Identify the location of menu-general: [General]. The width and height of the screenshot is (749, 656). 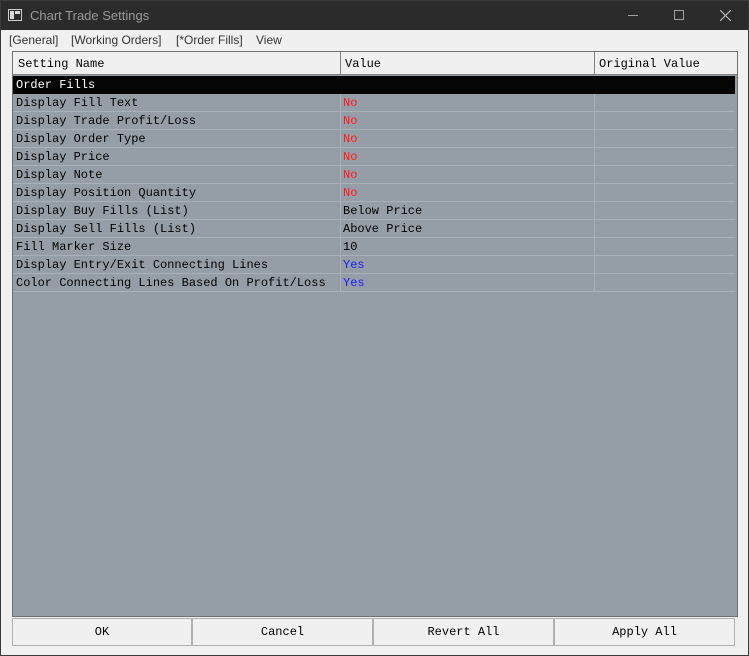
(33, 40).